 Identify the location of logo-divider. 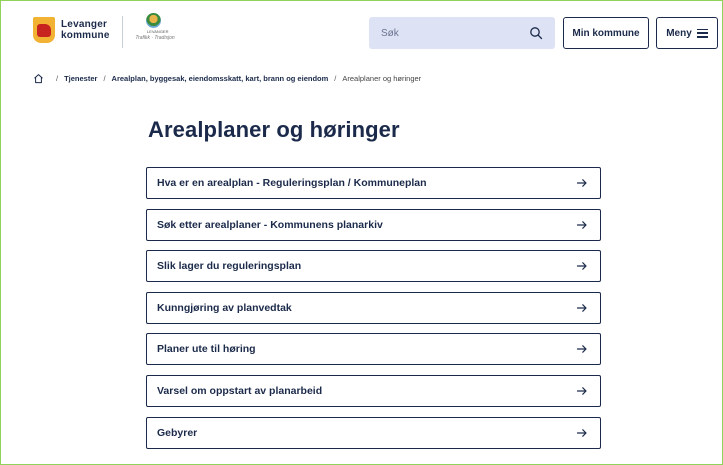
(122, 32).